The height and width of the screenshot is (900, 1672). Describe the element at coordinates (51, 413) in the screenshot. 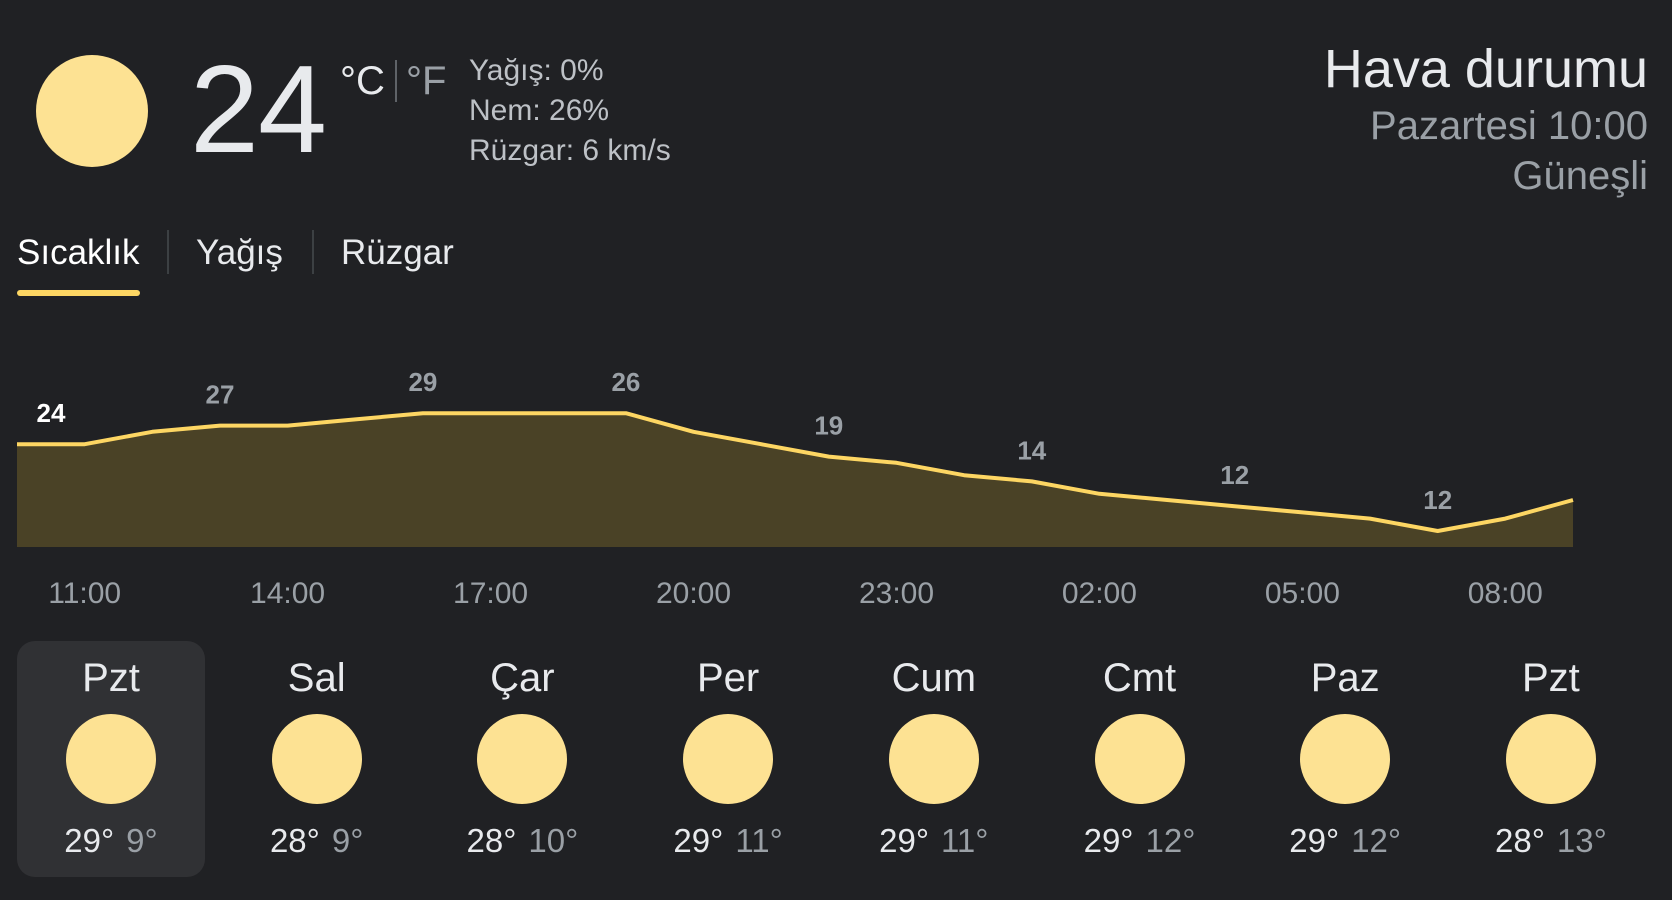

I see `chart-value-label: 24` at that location.